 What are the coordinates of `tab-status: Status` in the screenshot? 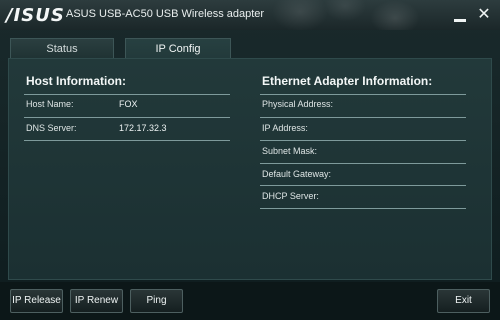 It's located at (62, 48).